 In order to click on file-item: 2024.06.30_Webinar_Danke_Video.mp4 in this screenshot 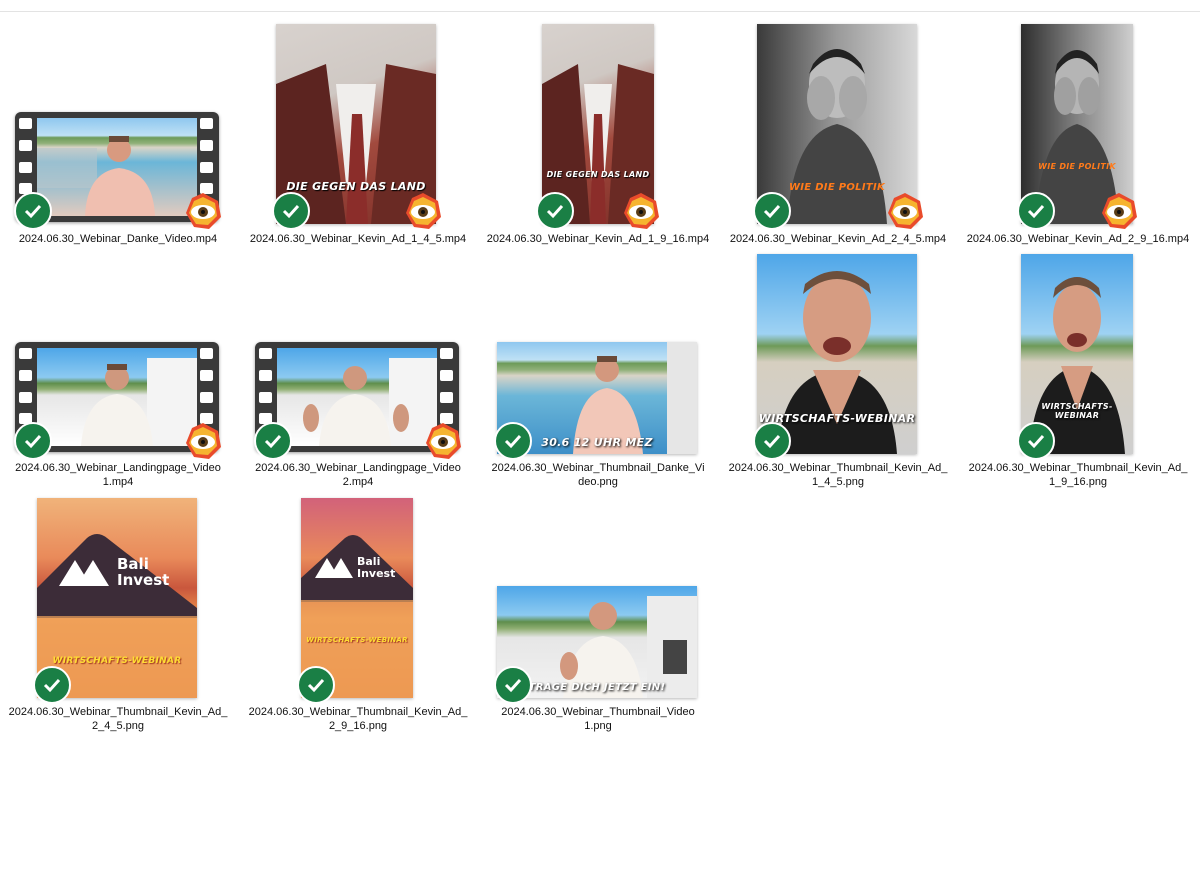, I will do `click(118, 137)`.